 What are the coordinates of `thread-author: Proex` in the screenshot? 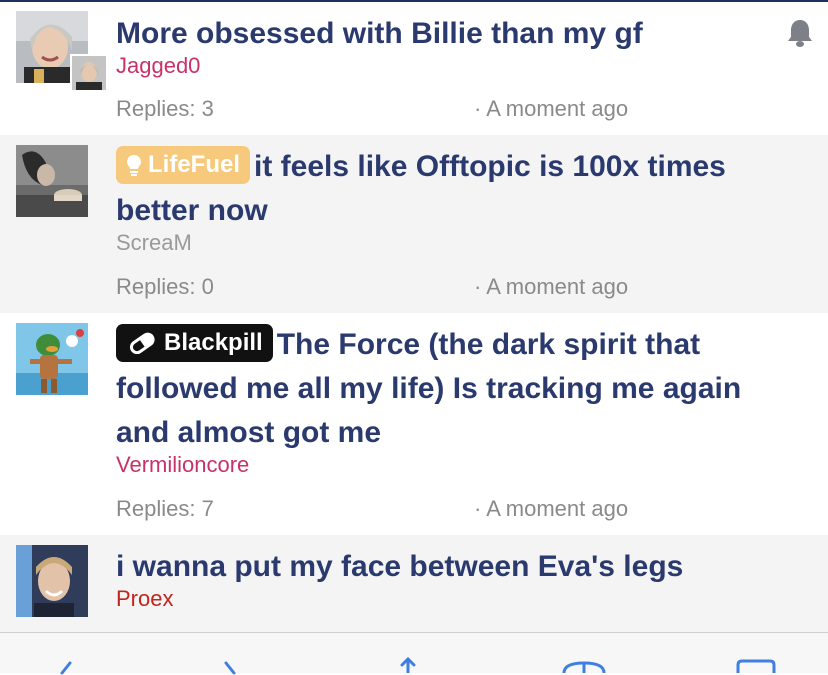 It's located at (452, 599).